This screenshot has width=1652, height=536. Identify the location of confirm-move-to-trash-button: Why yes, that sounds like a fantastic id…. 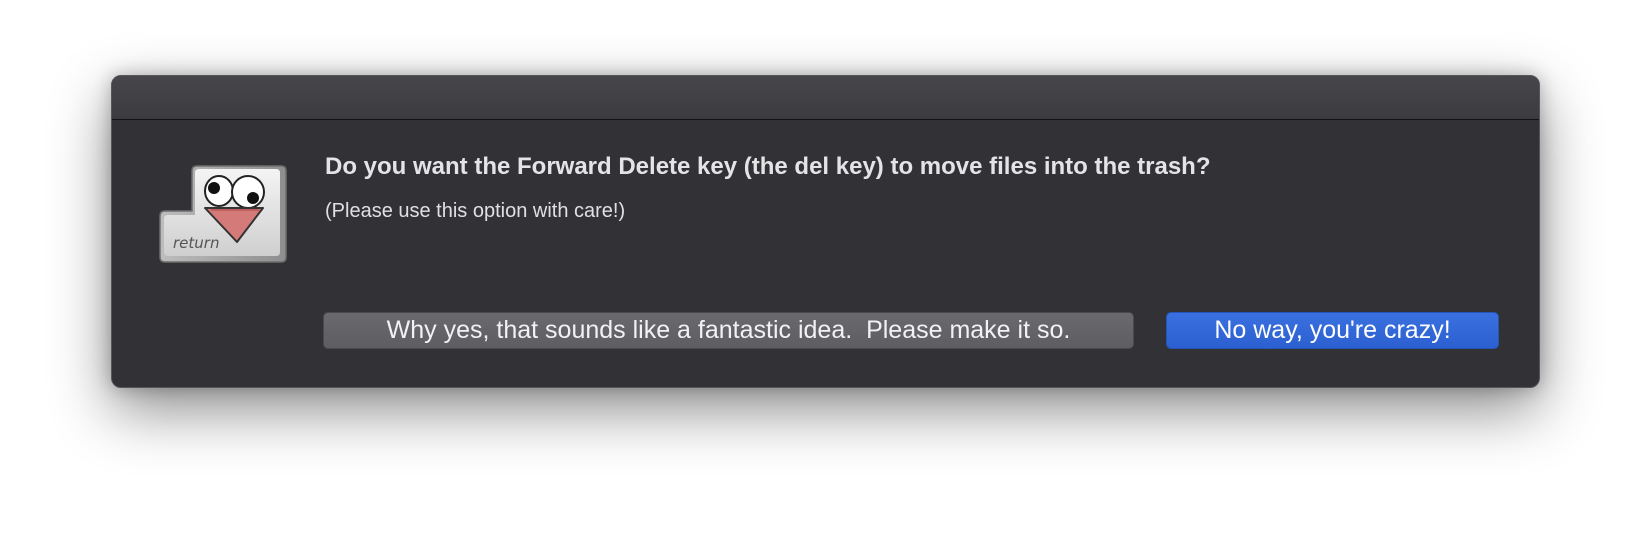
(728, 330).